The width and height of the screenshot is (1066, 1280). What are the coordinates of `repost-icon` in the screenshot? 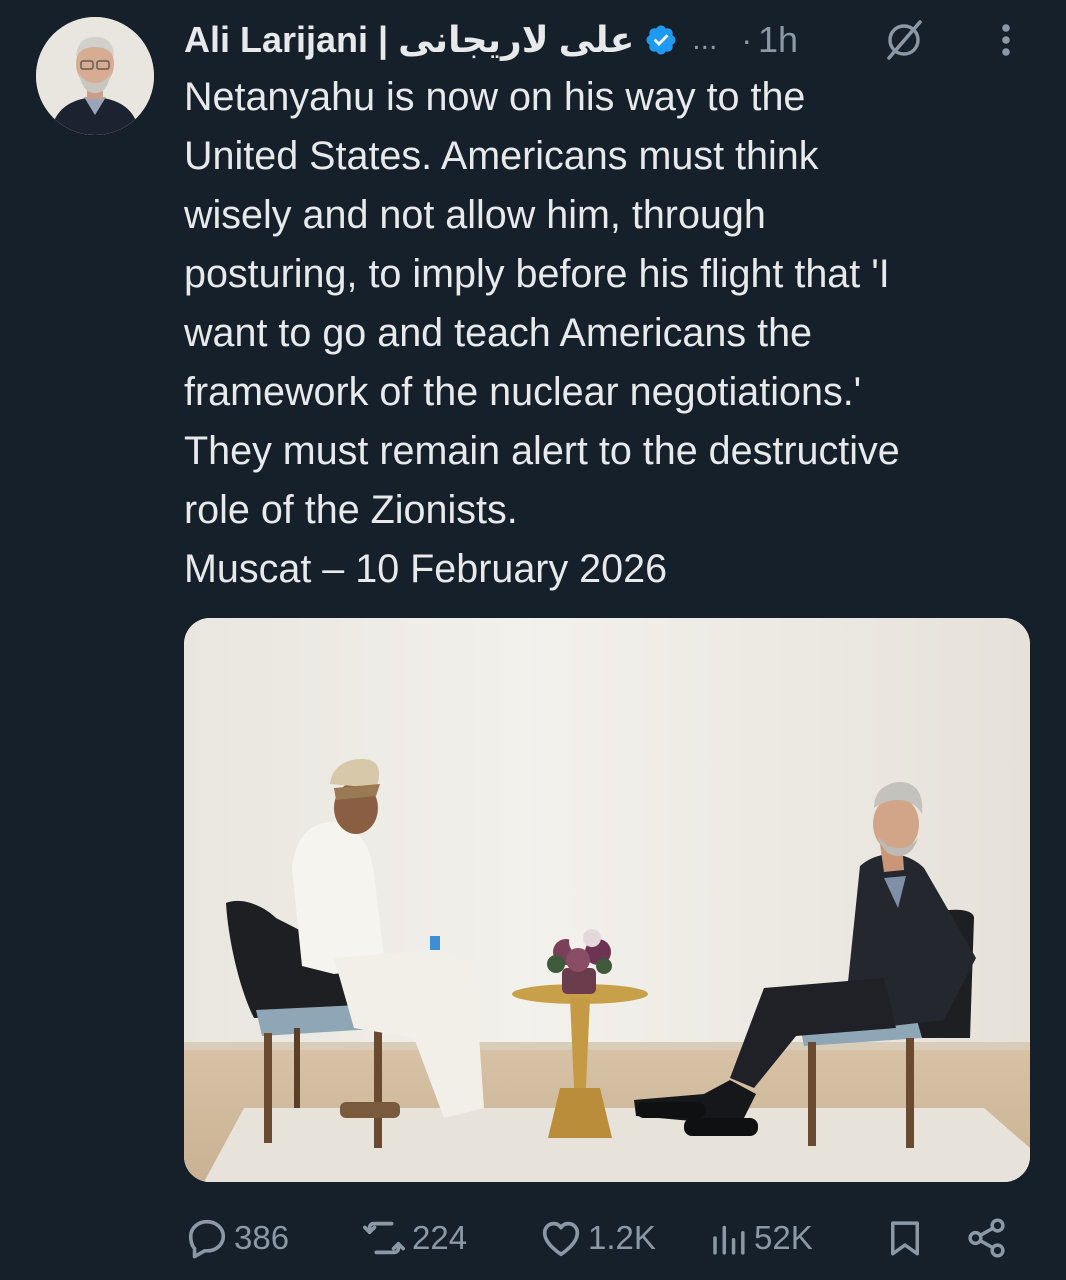 It's located at (384, 1238).